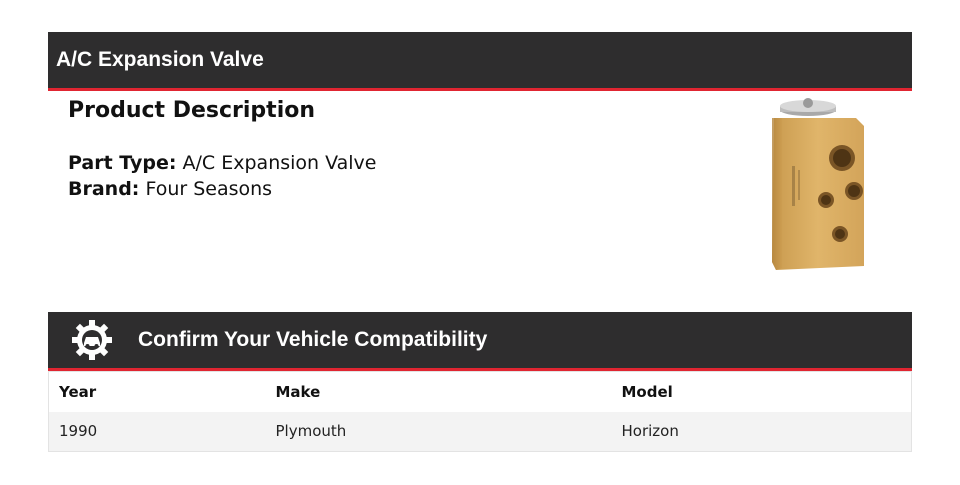 This screenshot has height=485, width=960. Describe the element at coordinates (818, 184) in the screenshot. I see `product-image` at that location.